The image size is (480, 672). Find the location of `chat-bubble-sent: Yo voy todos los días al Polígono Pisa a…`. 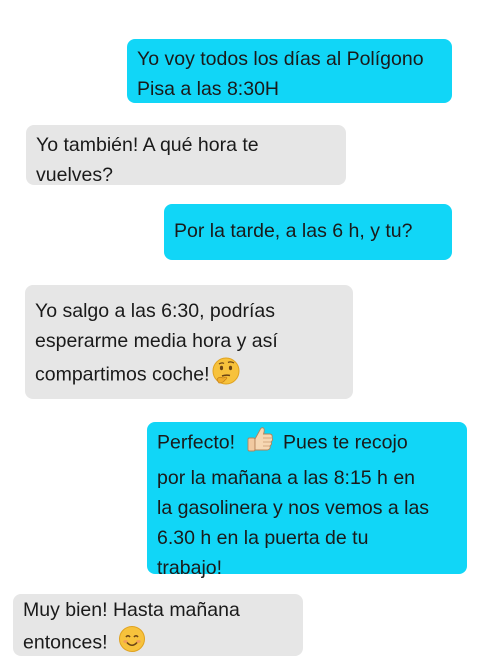

chat-bubble-sent: Yo voy todos los días al Polígono Pisa a… is located at coordinates (289, 71).